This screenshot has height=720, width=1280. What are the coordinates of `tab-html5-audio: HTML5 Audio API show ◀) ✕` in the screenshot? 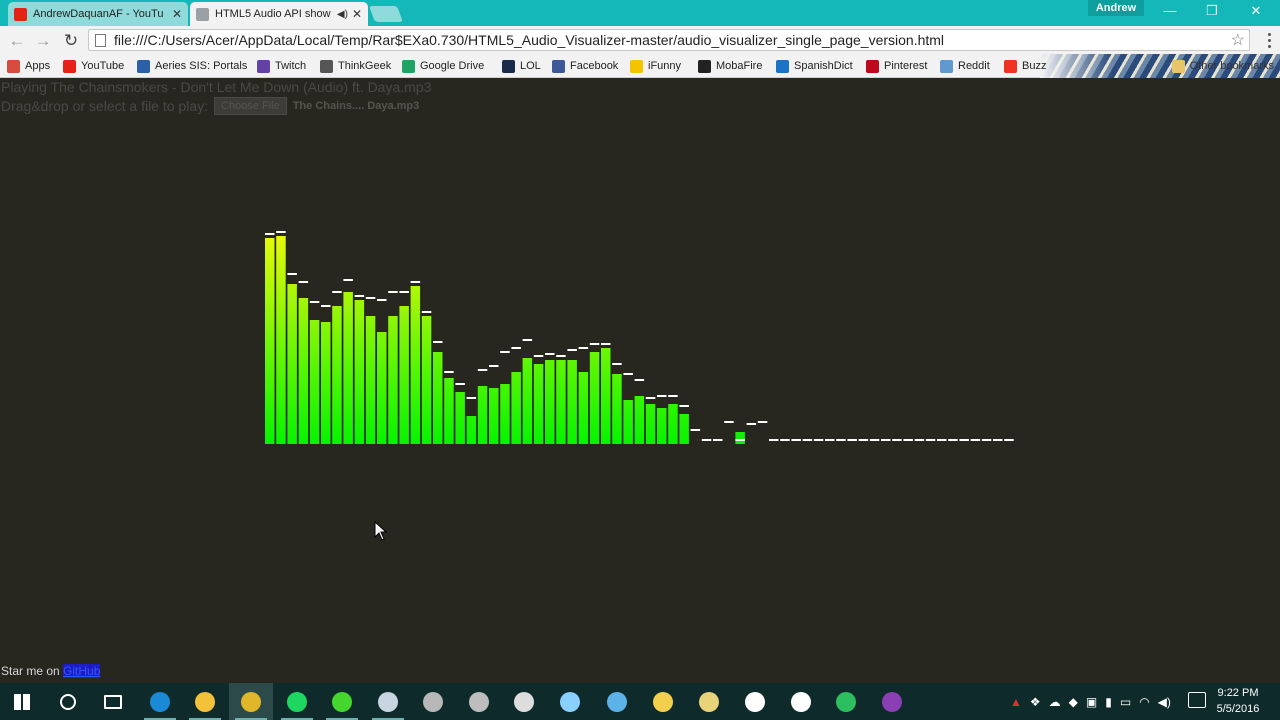 It's located at (279, 14).